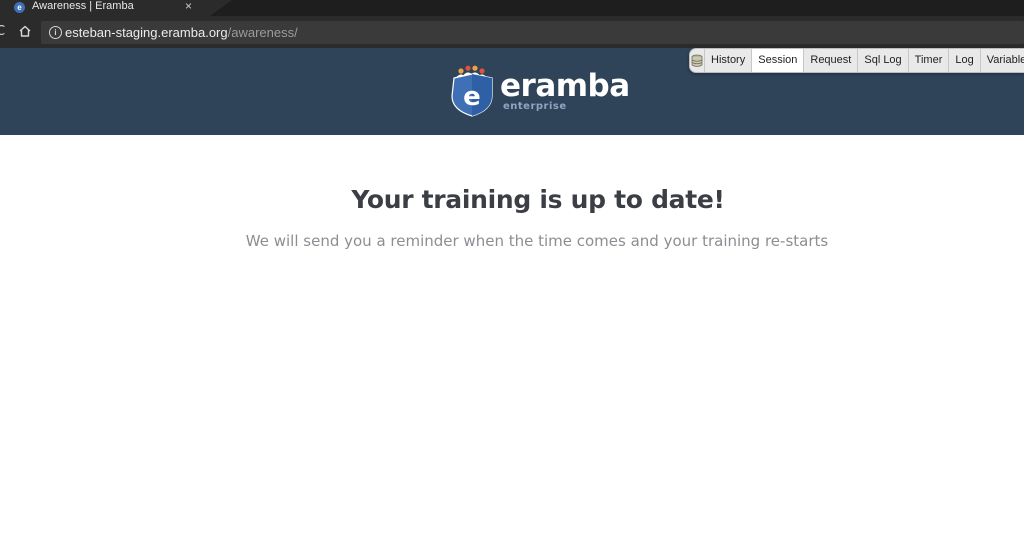  What do you see at coordinates (188, 7) in the screenshot?
I see `close-icon: ×` at bounding box center [188, 7].